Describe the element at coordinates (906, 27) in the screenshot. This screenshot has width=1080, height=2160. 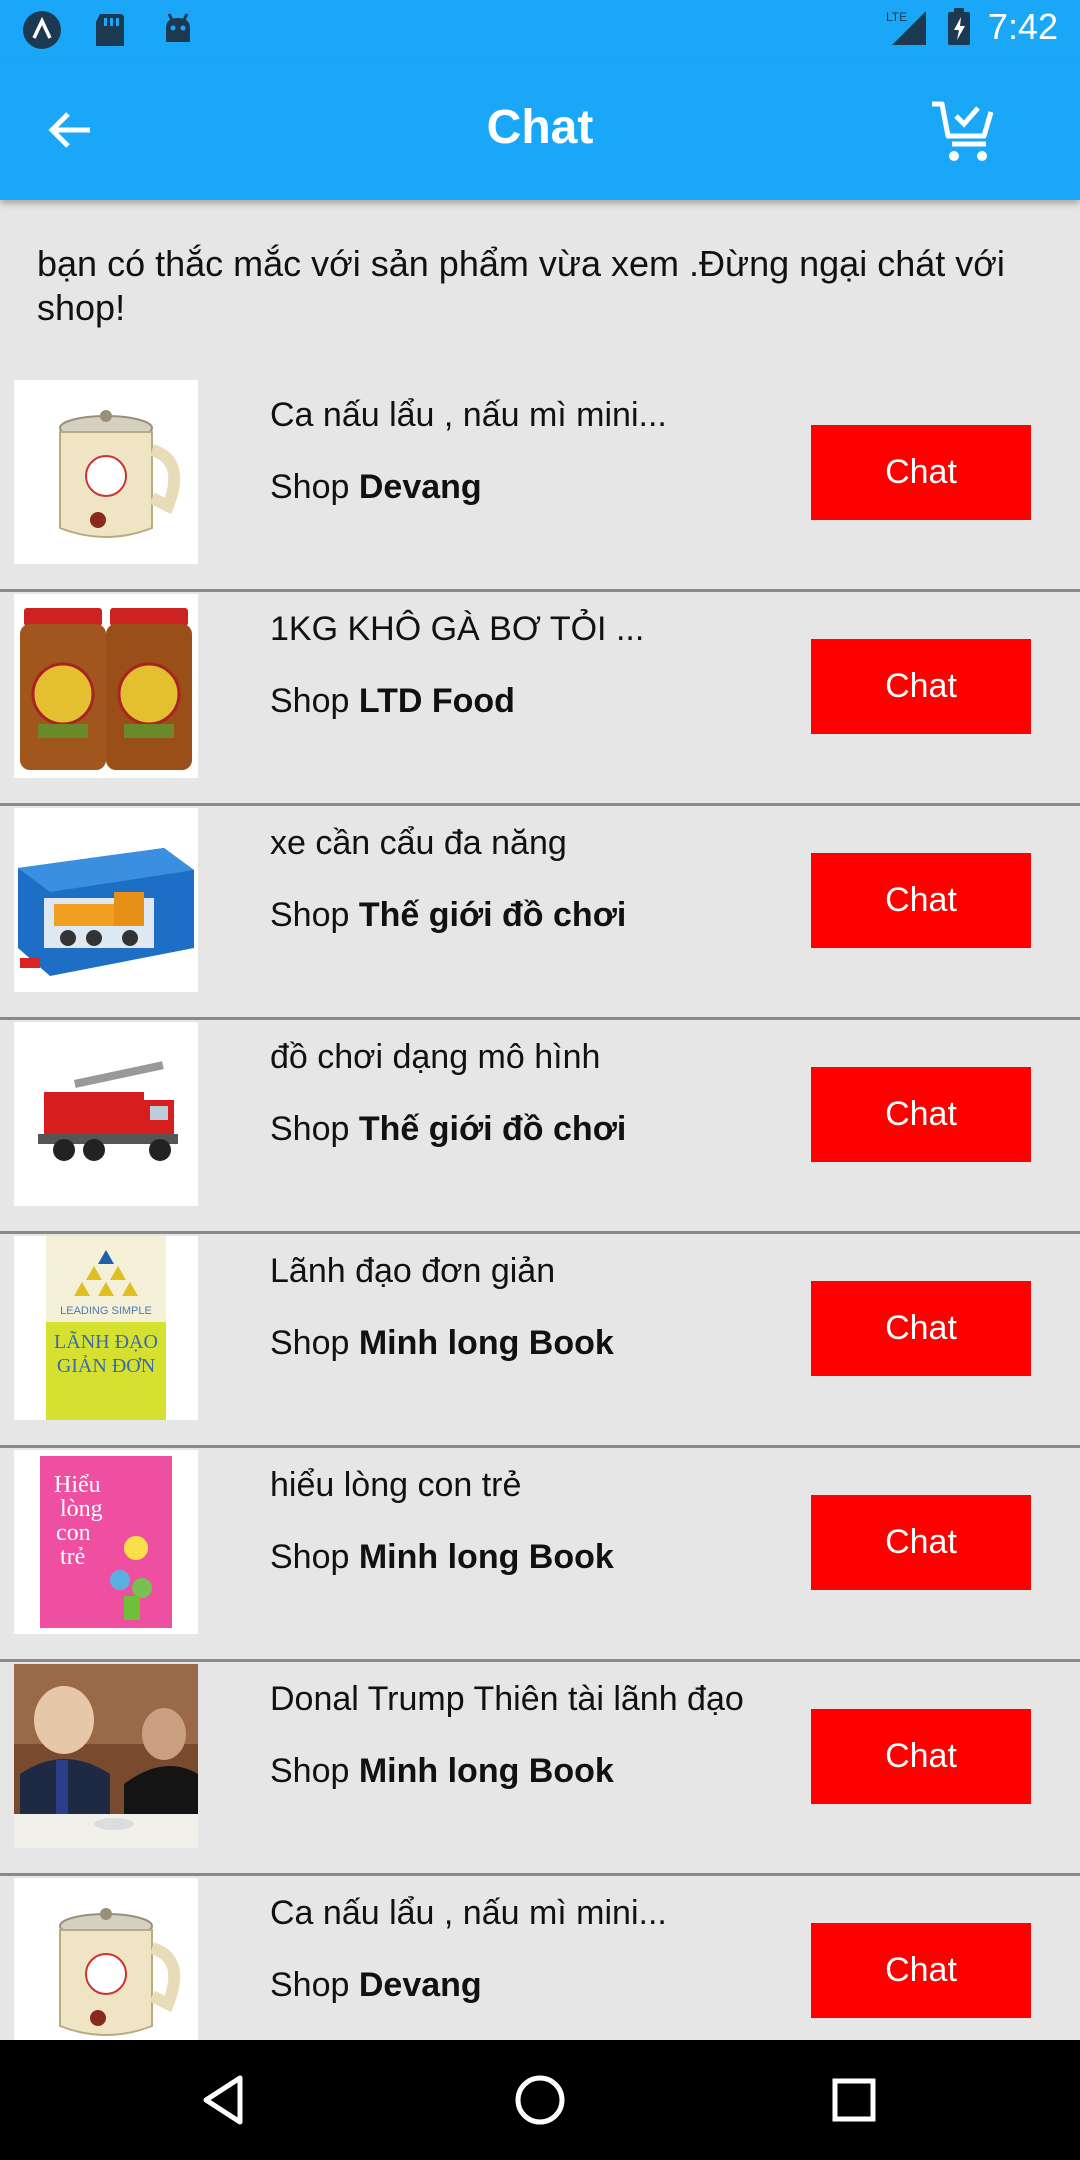
I see `lte-signal-icon: LTE` at that location.